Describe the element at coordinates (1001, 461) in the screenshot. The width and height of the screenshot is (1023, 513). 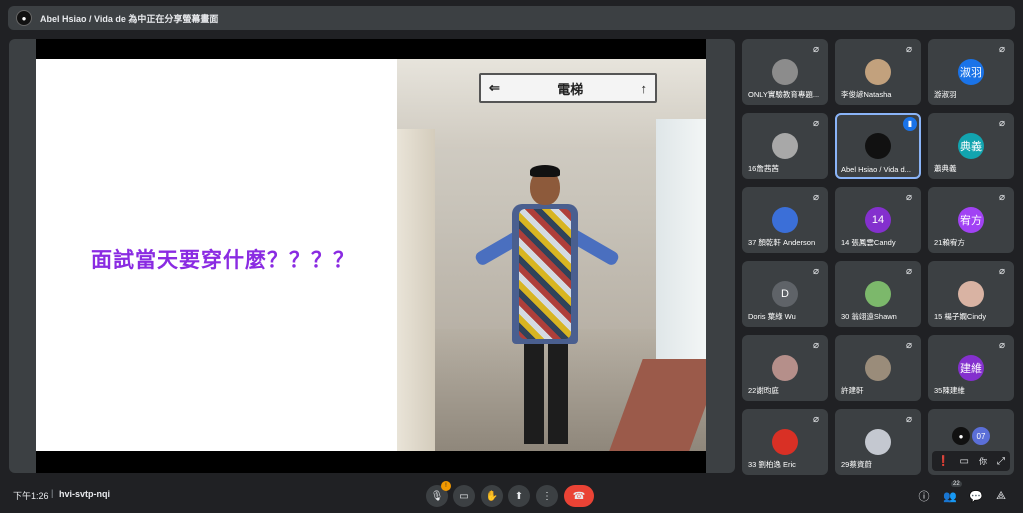
I see `expand-icon: ⤢` at that location.